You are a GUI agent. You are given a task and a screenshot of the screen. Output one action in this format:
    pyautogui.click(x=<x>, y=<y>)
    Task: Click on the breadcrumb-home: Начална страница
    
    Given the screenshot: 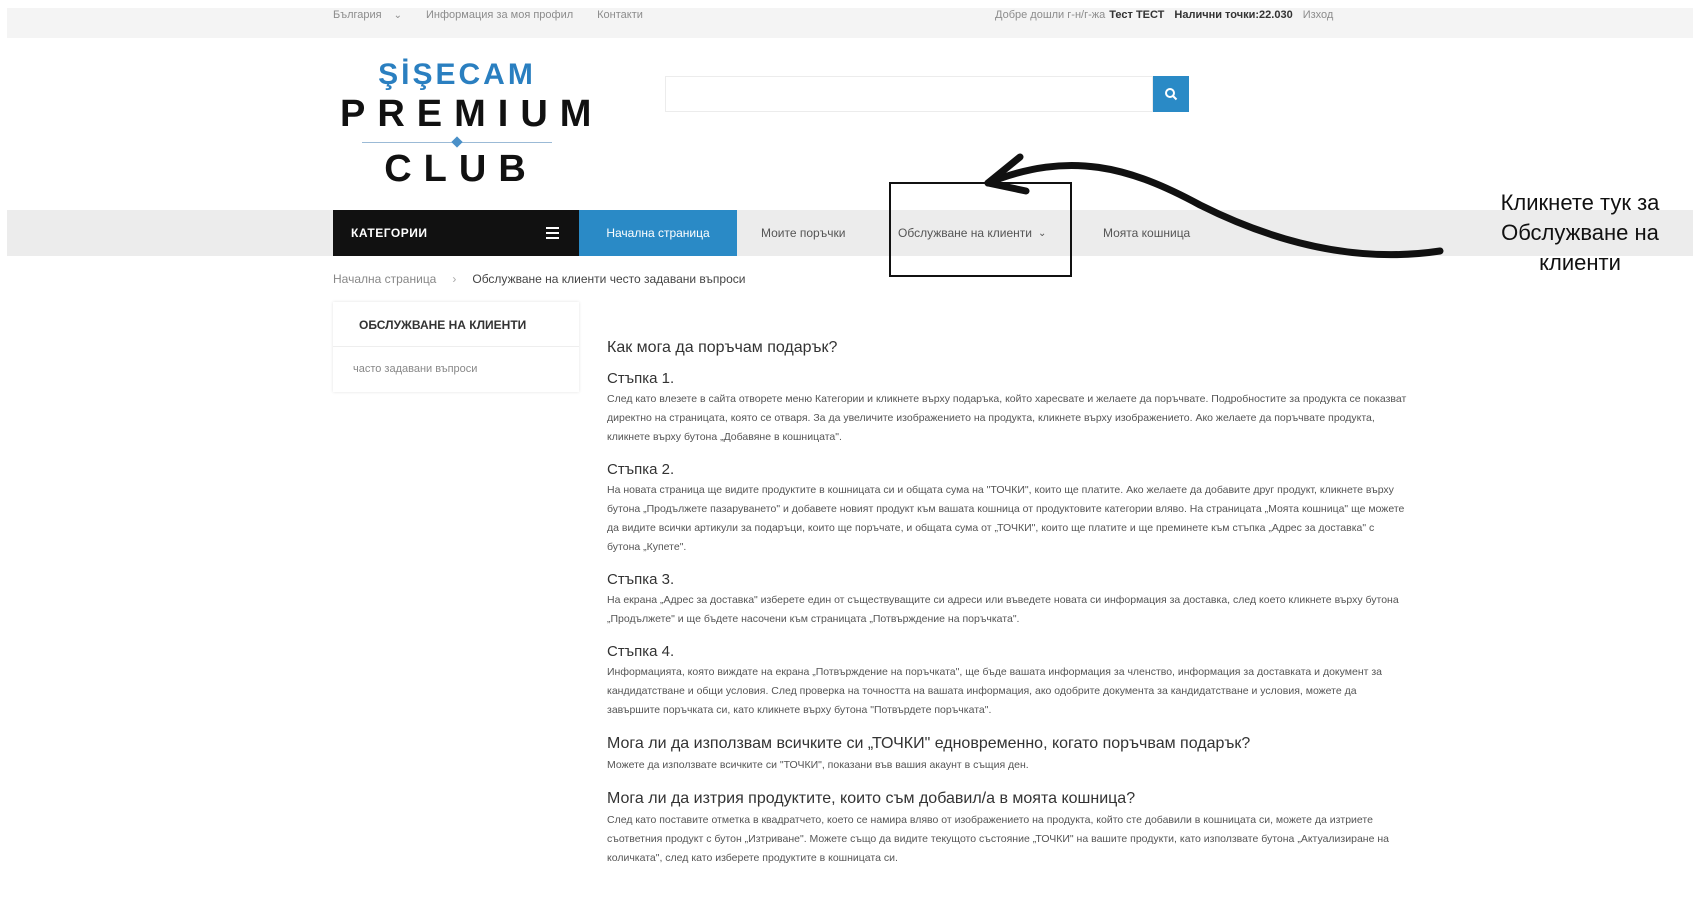 What is the action you would take?
    pyautogui.click(x=384, y=279)
    